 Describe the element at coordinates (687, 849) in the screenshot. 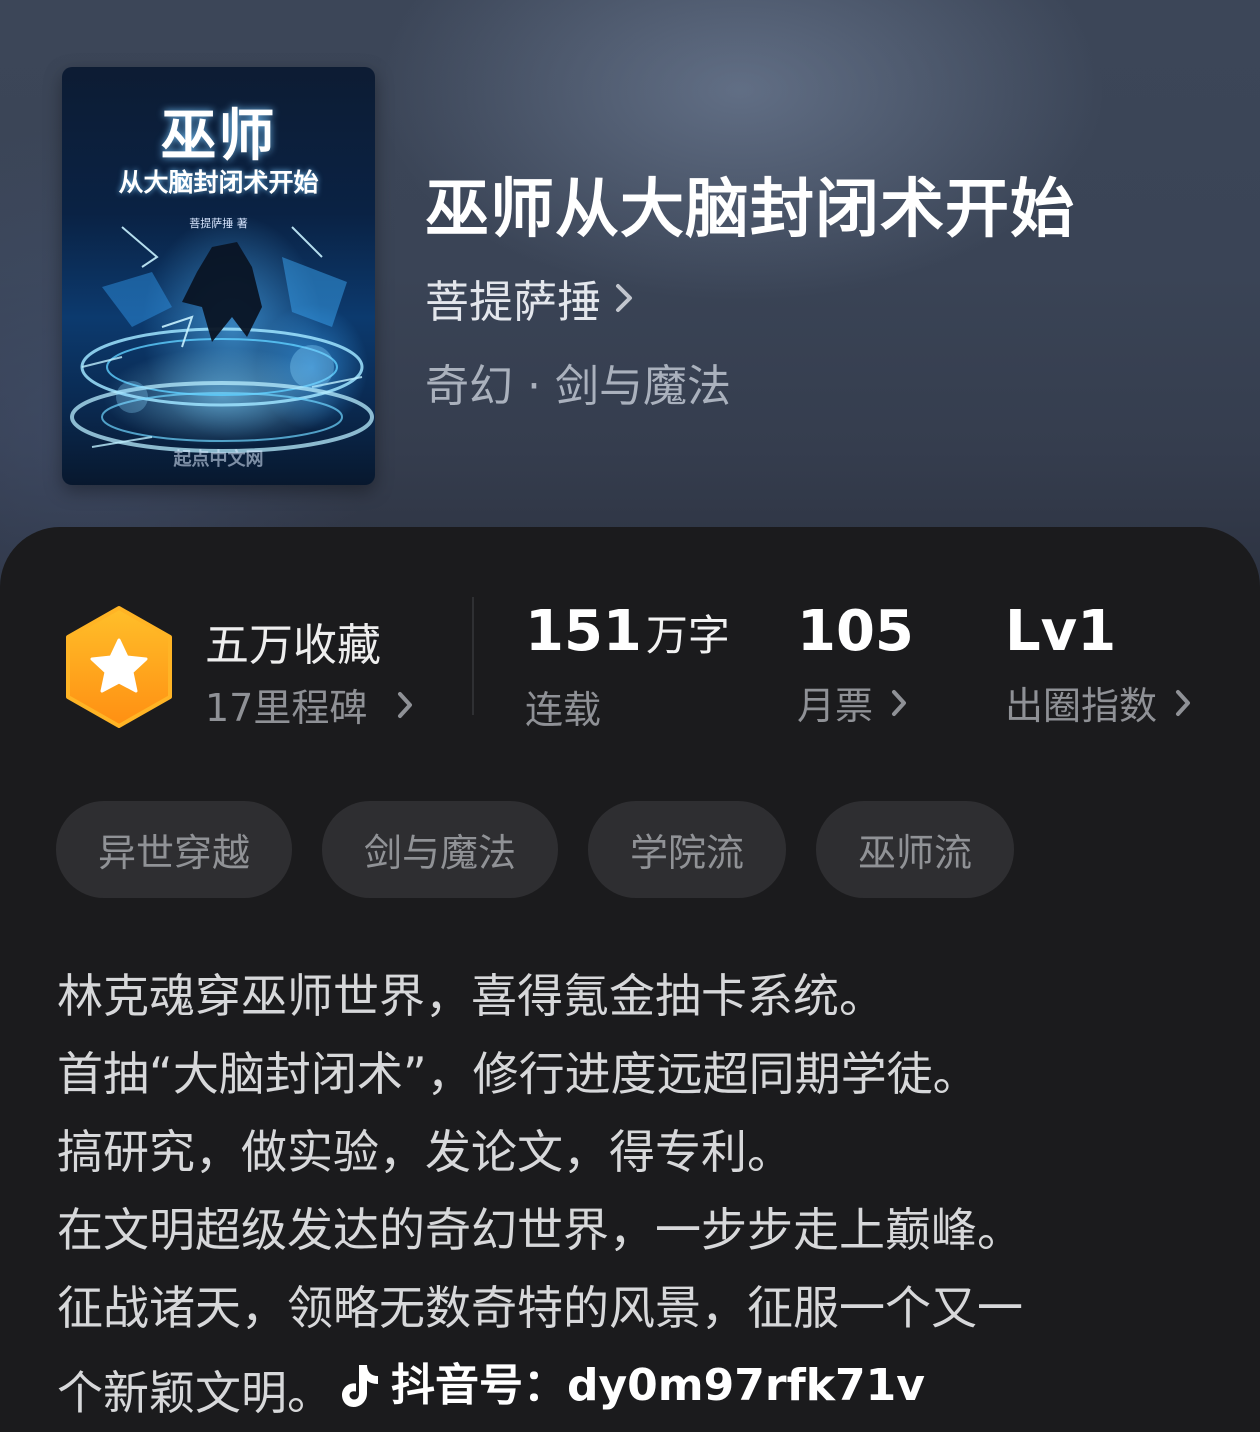

I see `tag-chip: 学院流` at that location.